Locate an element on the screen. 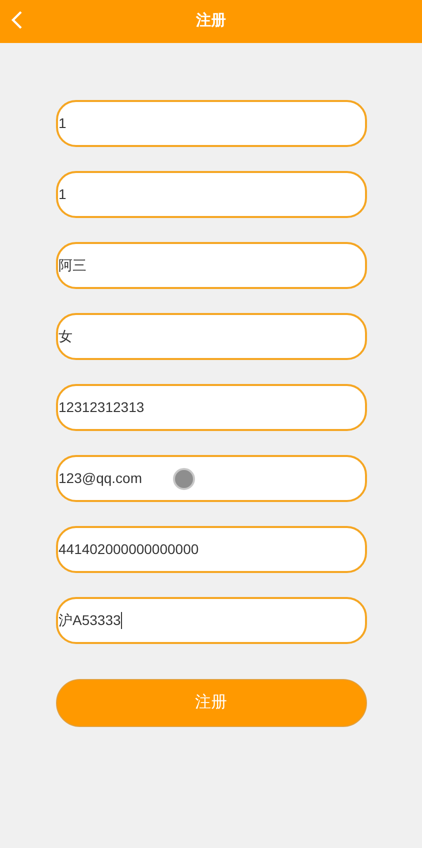 The height and width of the screenshot is (848, 422). page-title: 注册 is located at coordinates (211, 21).